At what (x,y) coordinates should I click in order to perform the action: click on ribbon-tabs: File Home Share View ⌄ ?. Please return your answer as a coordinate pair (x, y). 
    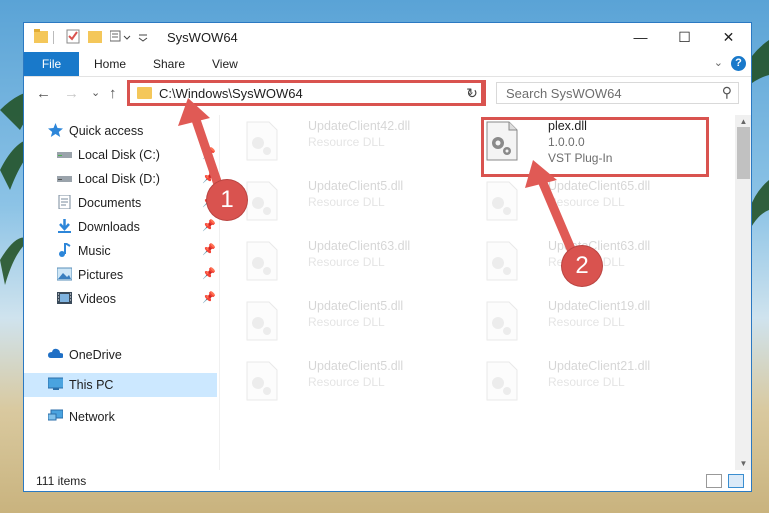
    Looking at the image, I should click on (387, 64).